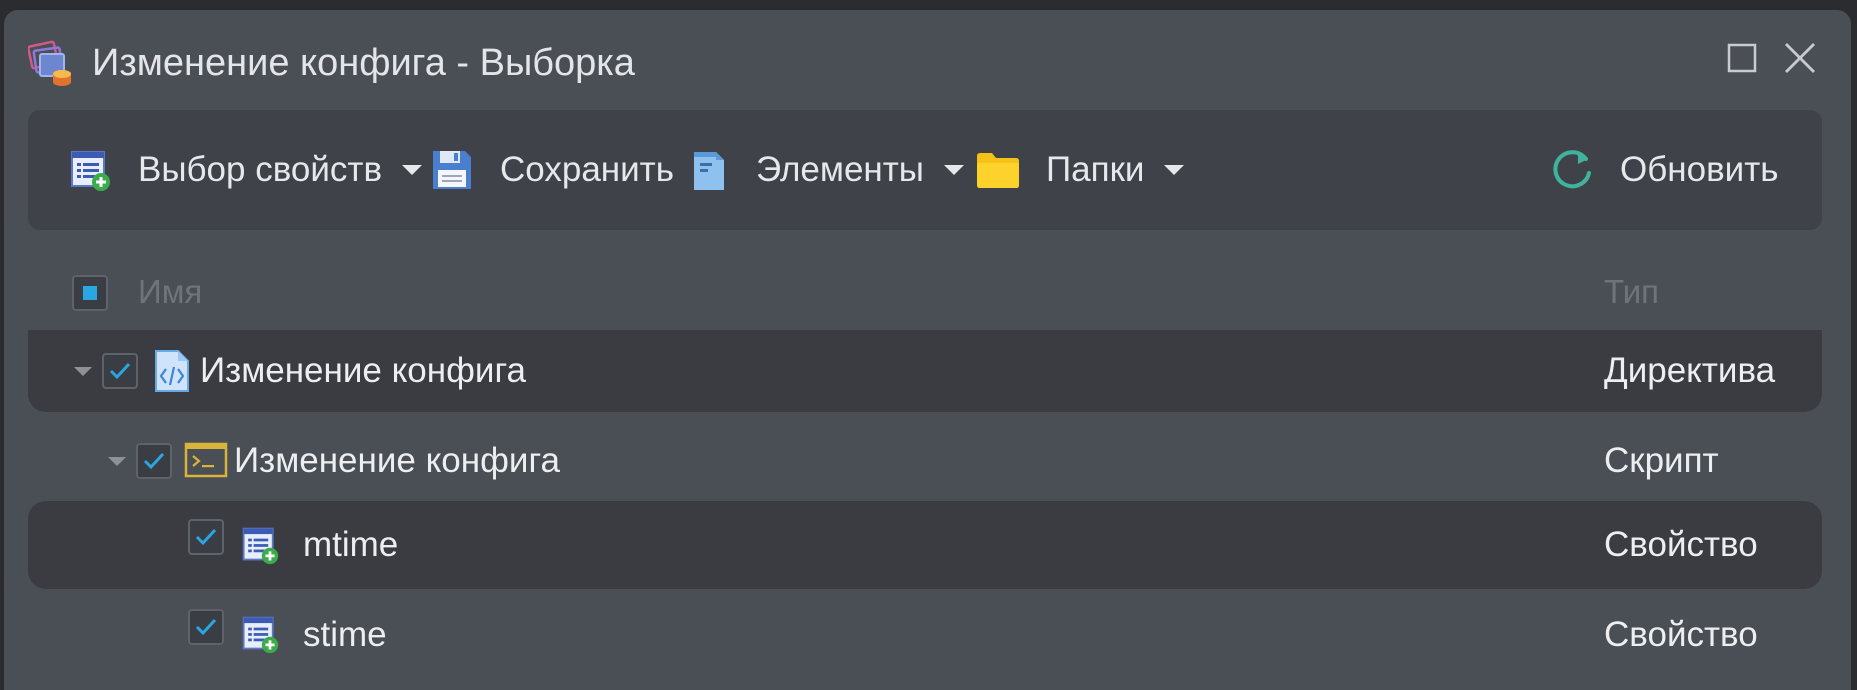 The width and height of the screenshot is (1857, 690). I want to click on save-button: Сохранить, so click(551, 170).